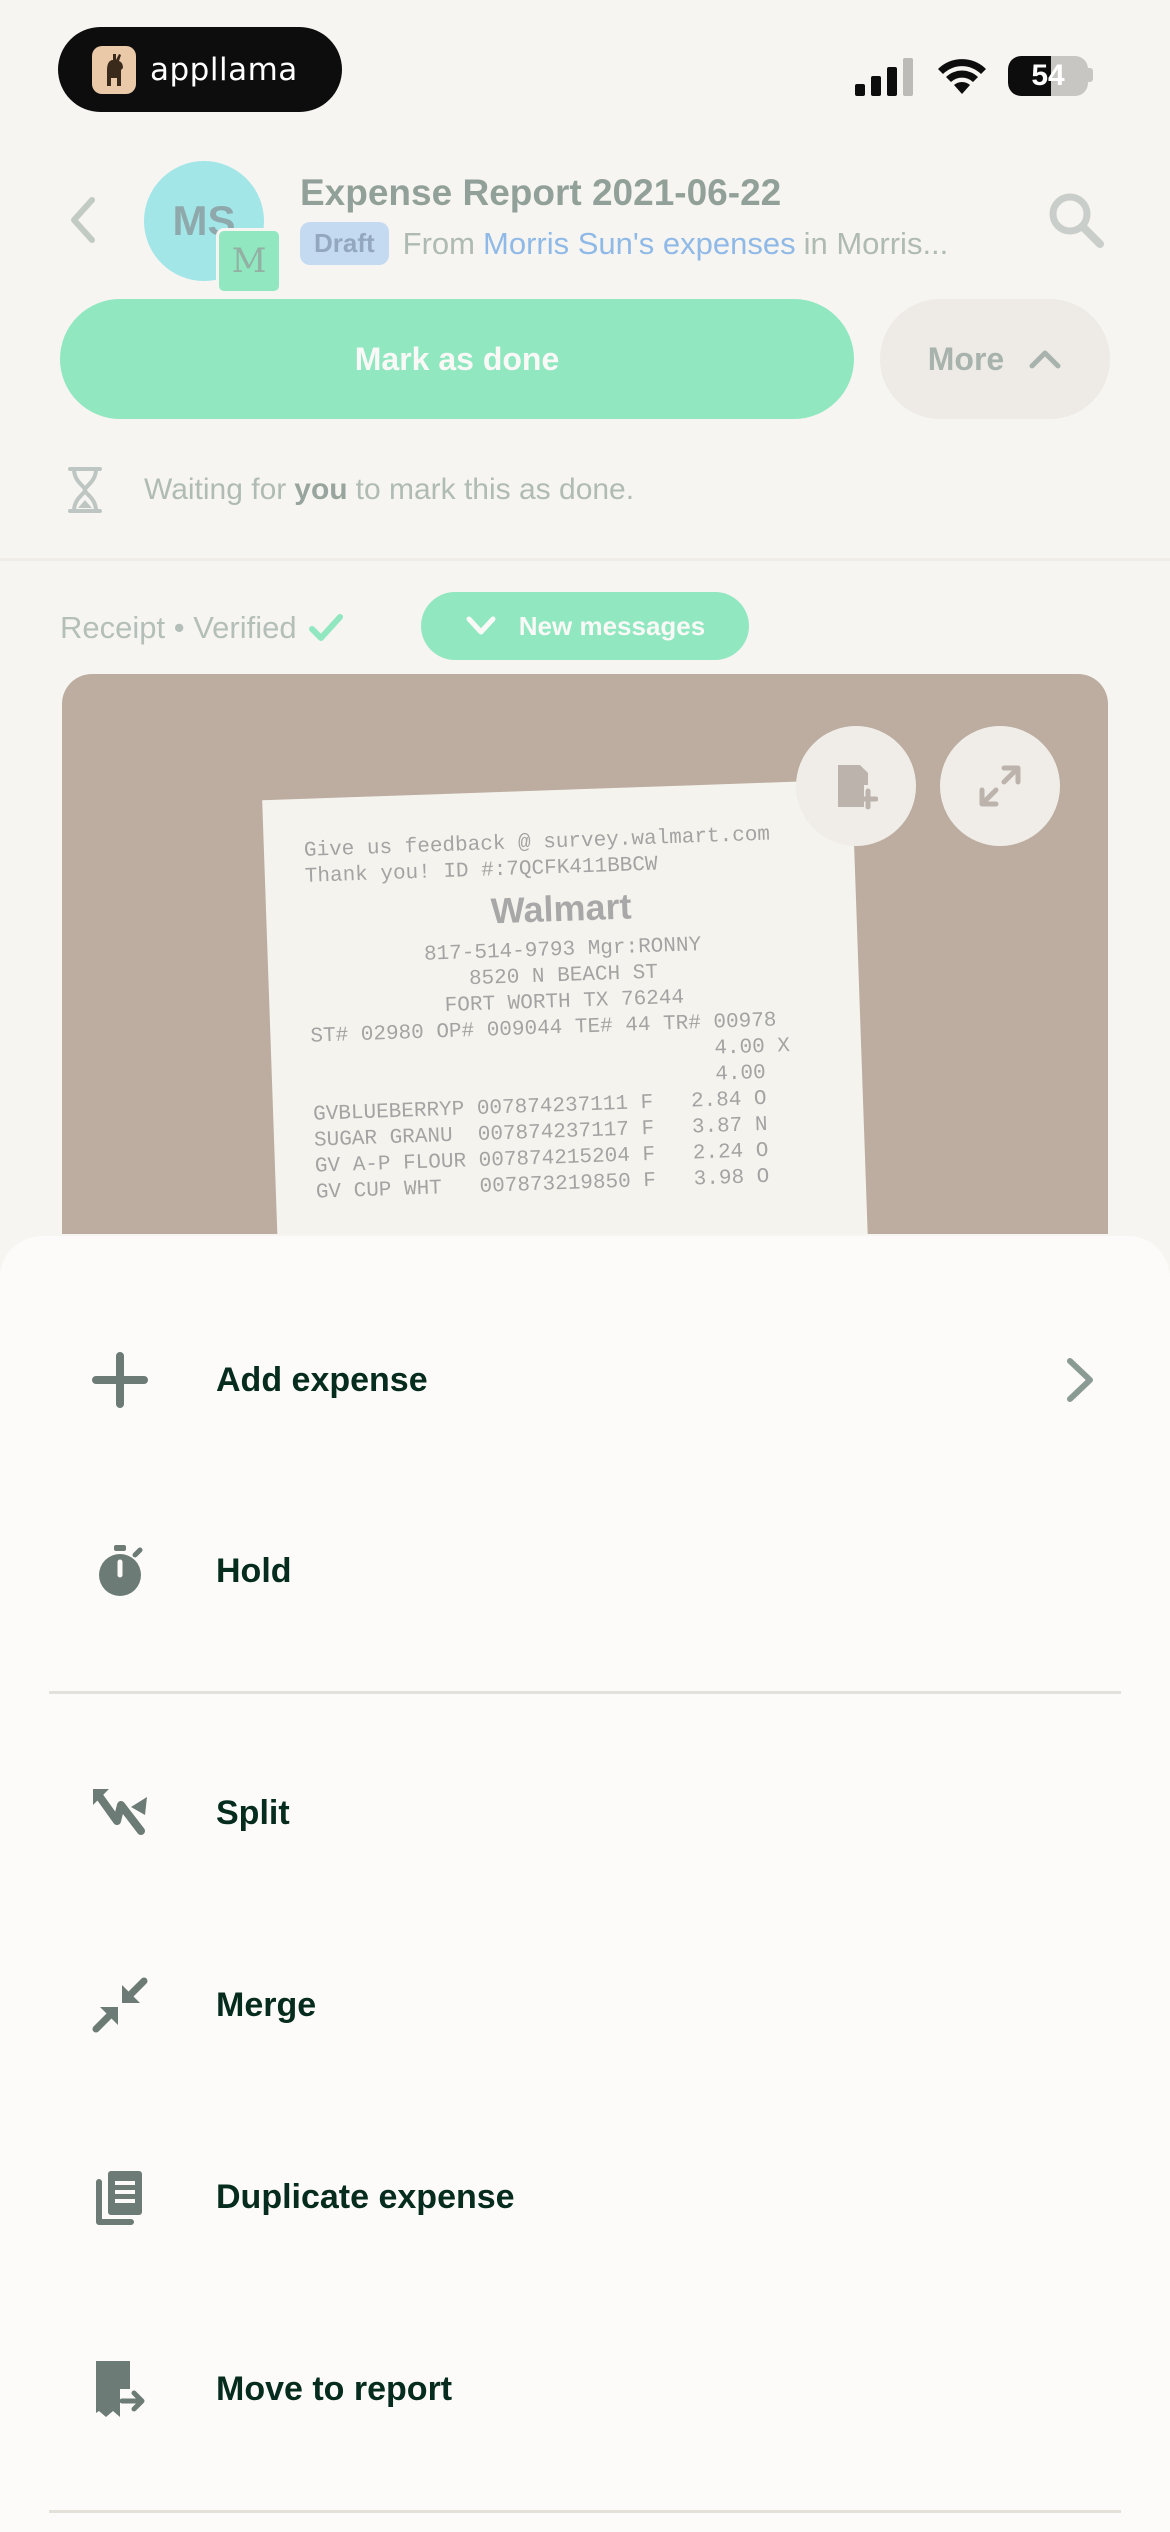 The width and height of the screenshot is (1170, 2532). What do you see at coordinates (1045, 359) in the screenshot?
I see `chevron-up-icon` at bounding box center [1045, 359].